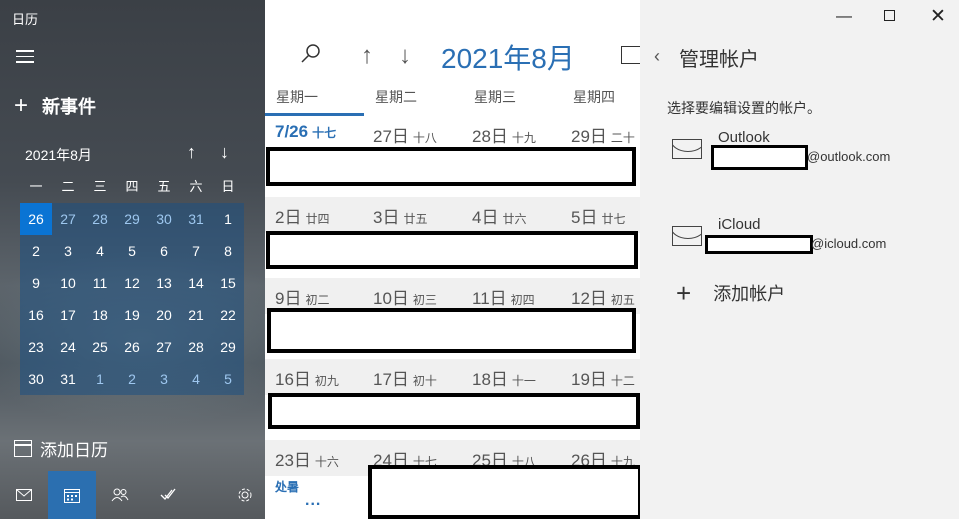 This screenshot has height=519, width=959. I want to click on day-cell: 23日 十六, so click(307, 458).